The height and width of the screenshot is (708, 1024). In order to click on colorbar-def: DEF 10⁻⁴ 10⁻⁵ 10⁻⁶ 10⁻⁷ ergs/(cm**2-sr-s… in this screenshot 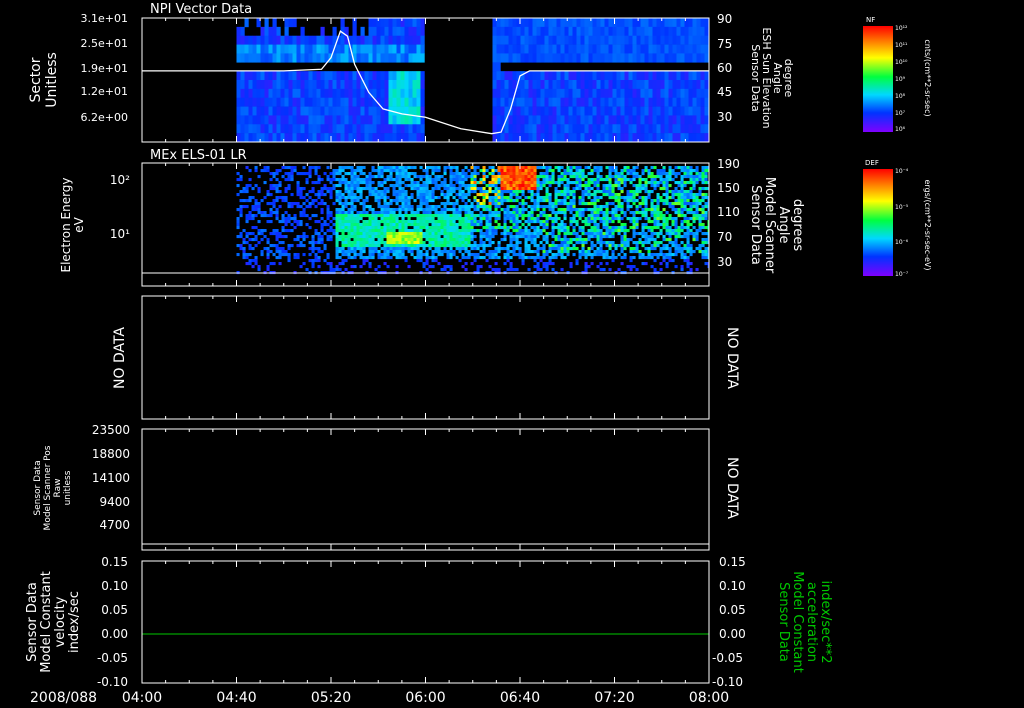, I will do `click(897, 218)`.